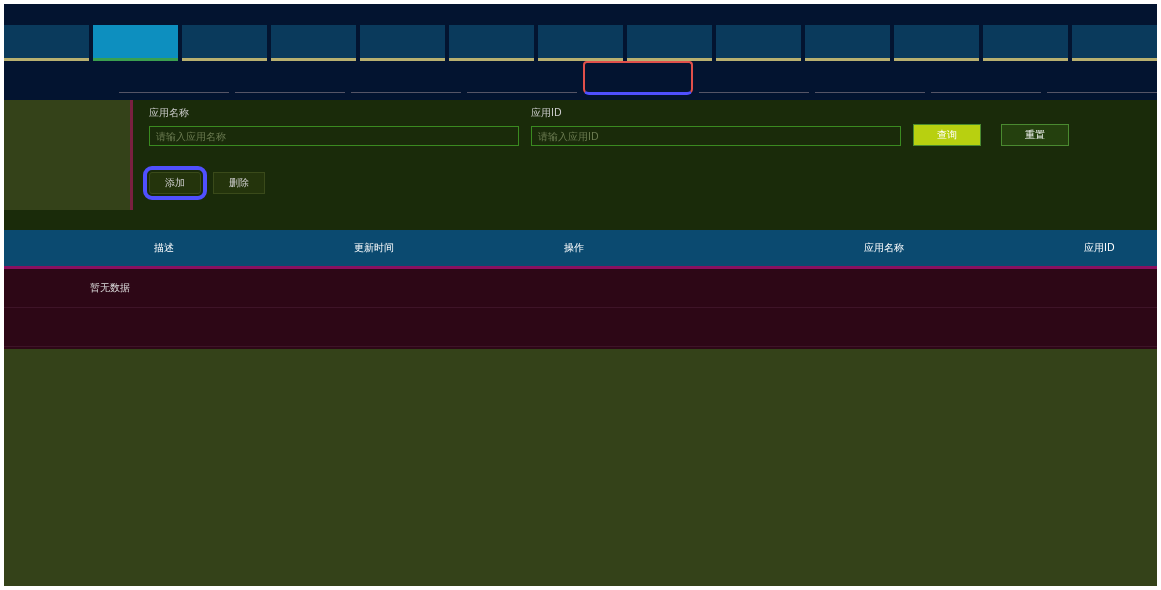 Image resolution: width=1161 pixels, height=590 pixels. What do you see at coordinates (110, 288) in the screenshot?
I see `empty-text: 暂无数据` at bounding box center [110, 288].